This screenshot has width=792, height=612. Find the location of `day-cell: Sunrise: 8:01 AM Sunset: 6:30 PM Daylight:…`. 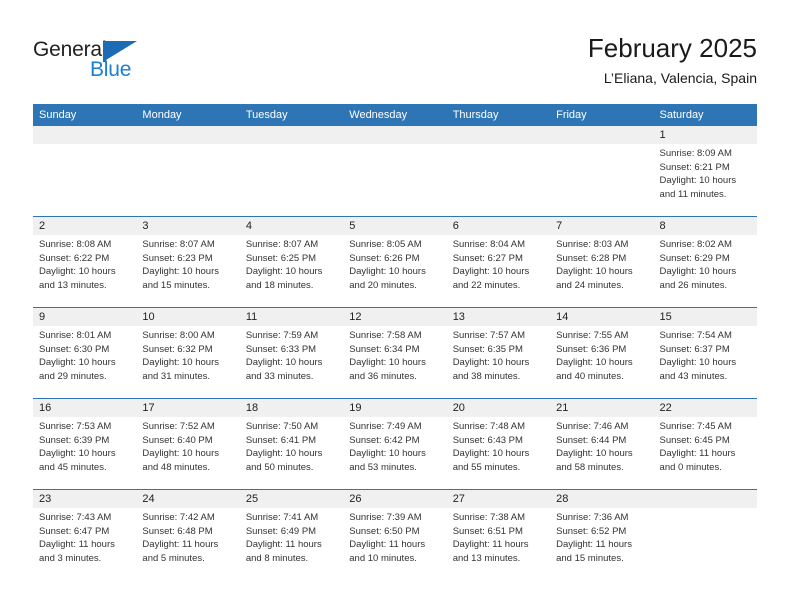

day-cell: Sunrise: 8:01 AM Sunset: 6:30 PM Daylight:… is located at coordinates (84, 362).